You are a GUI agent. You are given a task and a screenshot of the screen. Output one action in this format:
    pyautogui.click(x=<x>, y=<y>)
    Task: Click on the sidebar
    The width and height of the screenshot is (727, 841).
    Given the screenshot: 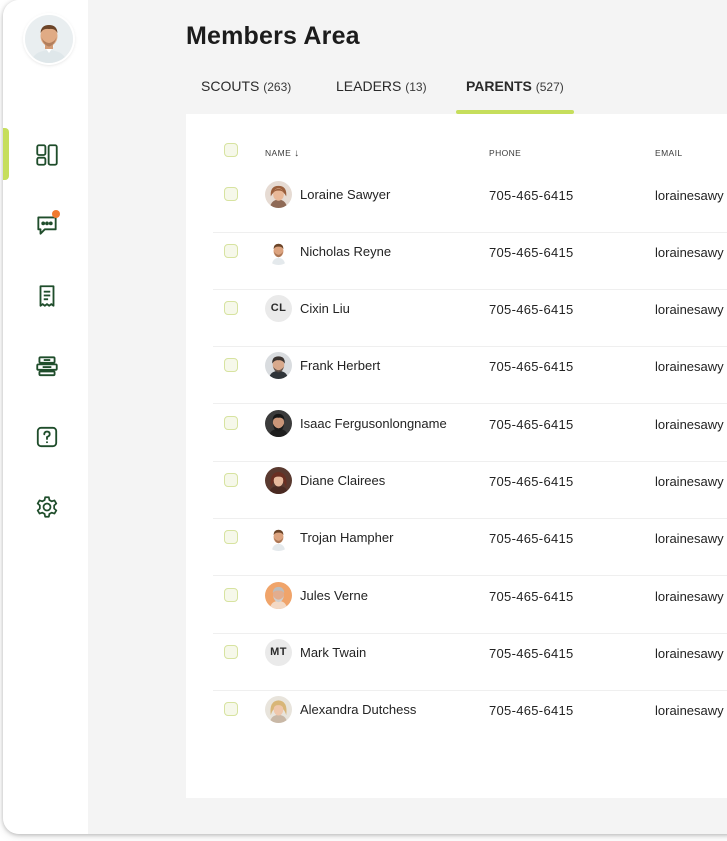 What is the action you would take?
    pyautogui.click(x=45, y=417)
    